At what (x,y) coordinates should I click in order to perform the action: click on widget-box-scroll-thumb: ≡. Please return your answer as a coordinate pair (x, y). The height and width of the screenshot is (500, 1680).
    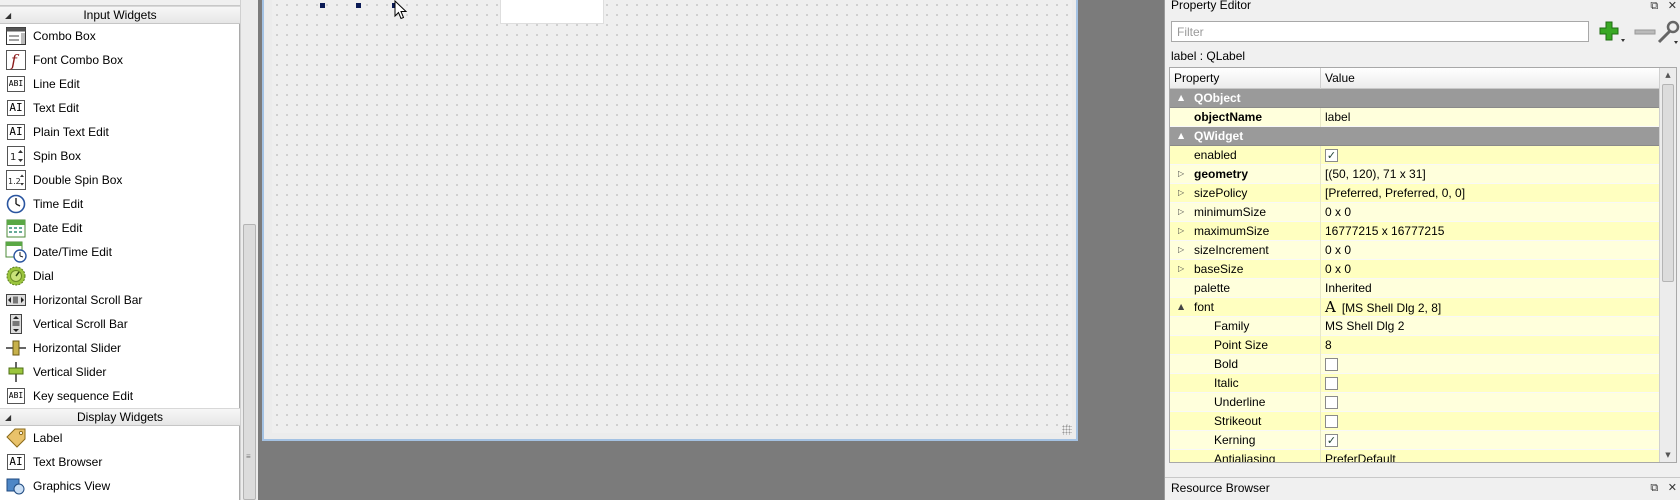
    Looking at the image, I should click on (249, 362).